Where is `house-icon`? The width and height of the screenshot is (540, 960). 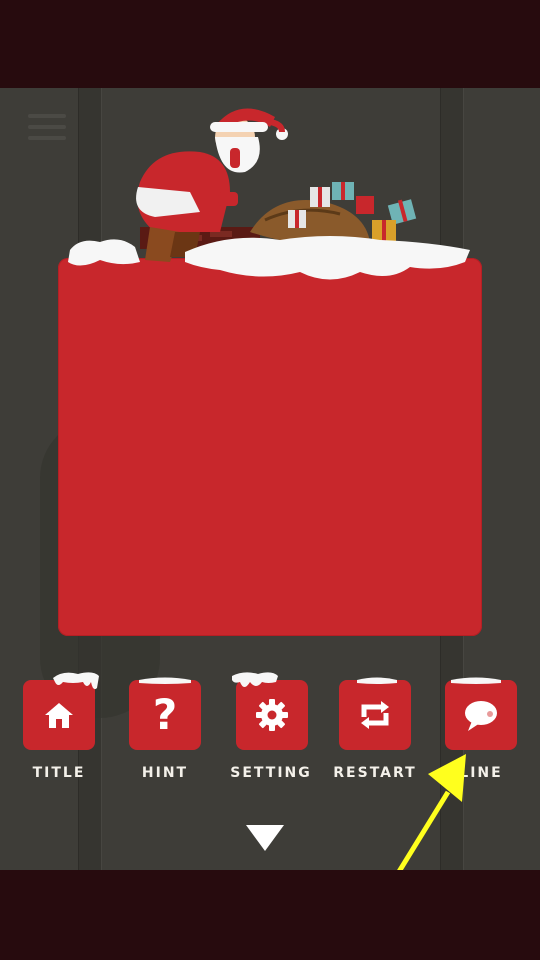 house-icon is located at coordinates (59, 715).